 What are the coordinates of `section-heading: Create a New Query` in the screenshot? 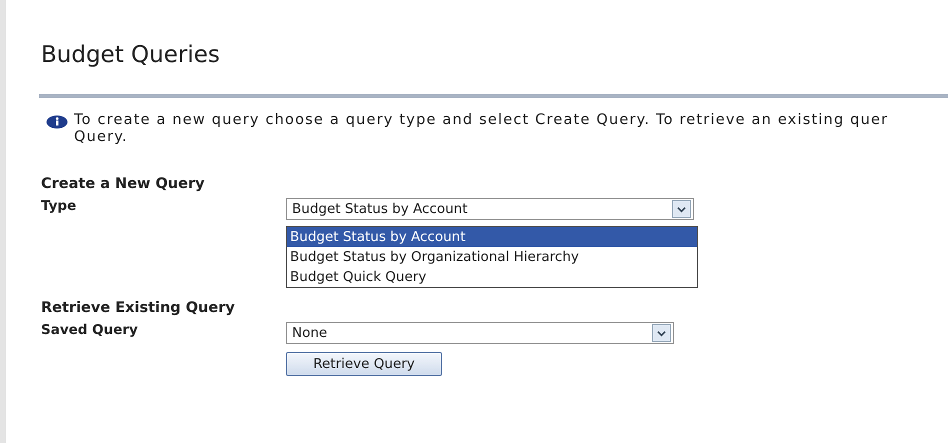 It's located at (123, 184).